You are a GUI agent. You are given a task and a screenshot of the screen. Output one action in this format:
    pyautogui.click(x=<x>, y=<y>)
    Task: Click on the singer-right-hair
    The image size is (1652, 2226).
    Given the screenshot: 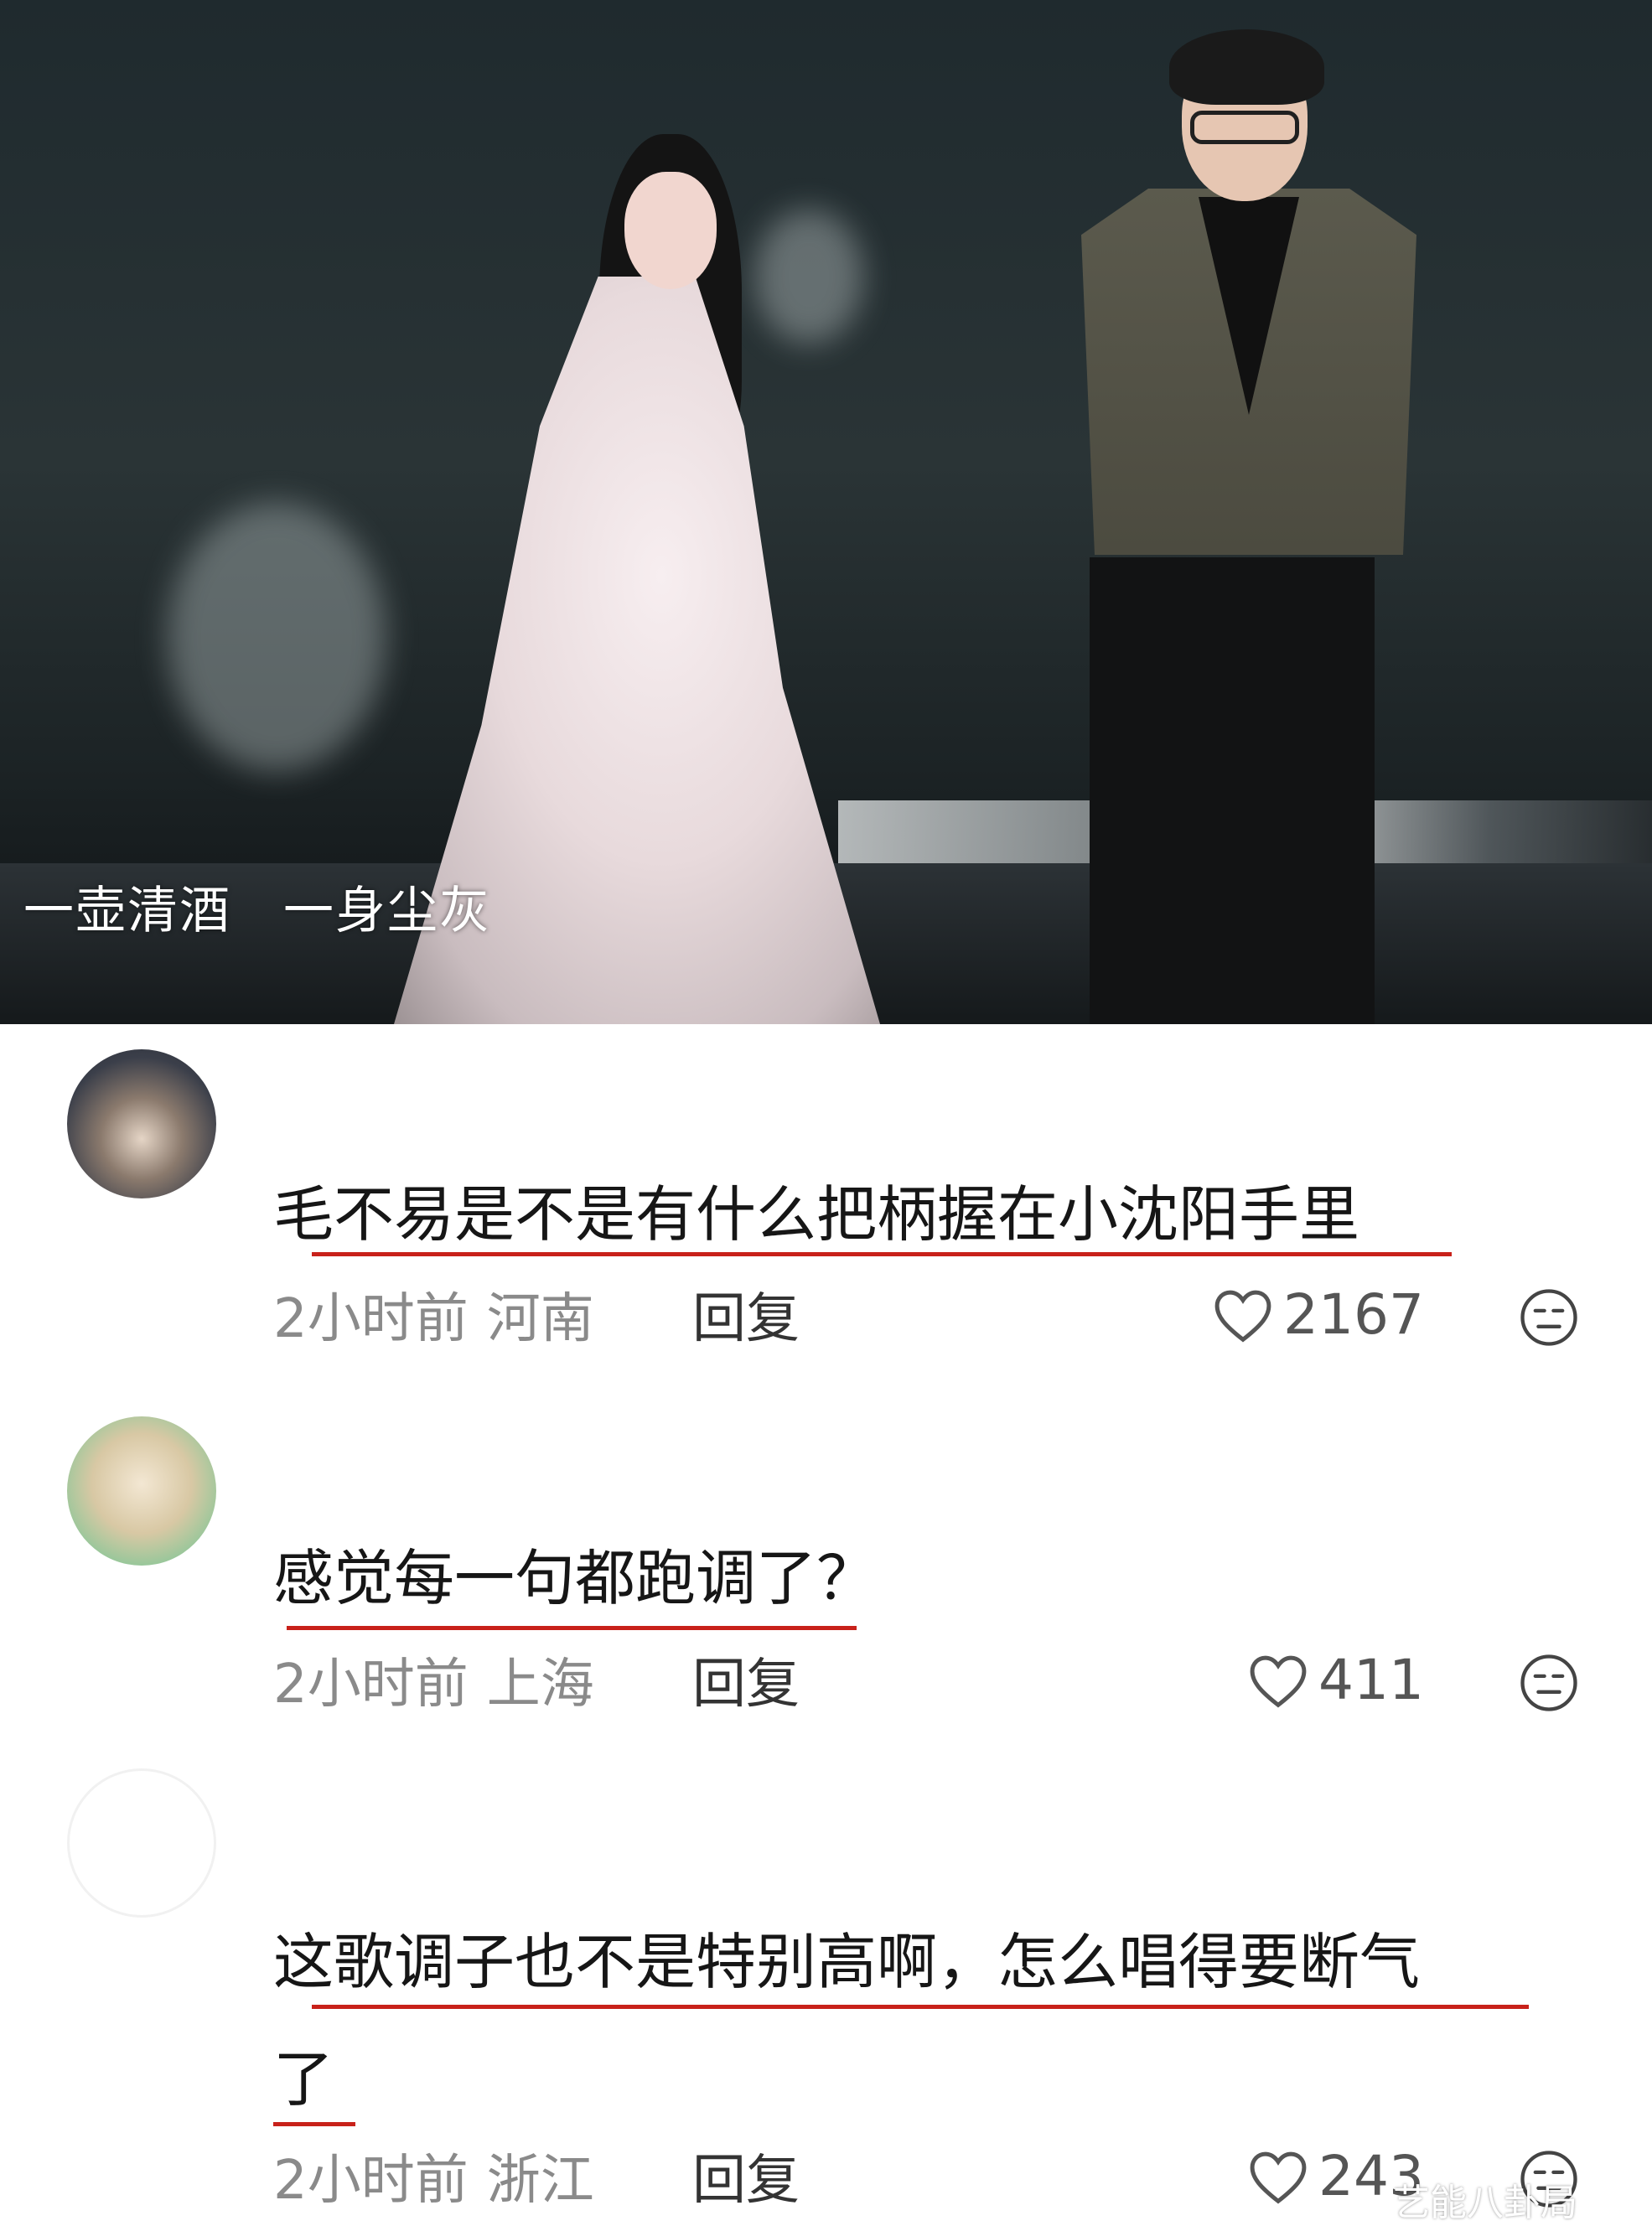 What is the action you would take?
    pyautogui.click(x=1246, y=67)
    